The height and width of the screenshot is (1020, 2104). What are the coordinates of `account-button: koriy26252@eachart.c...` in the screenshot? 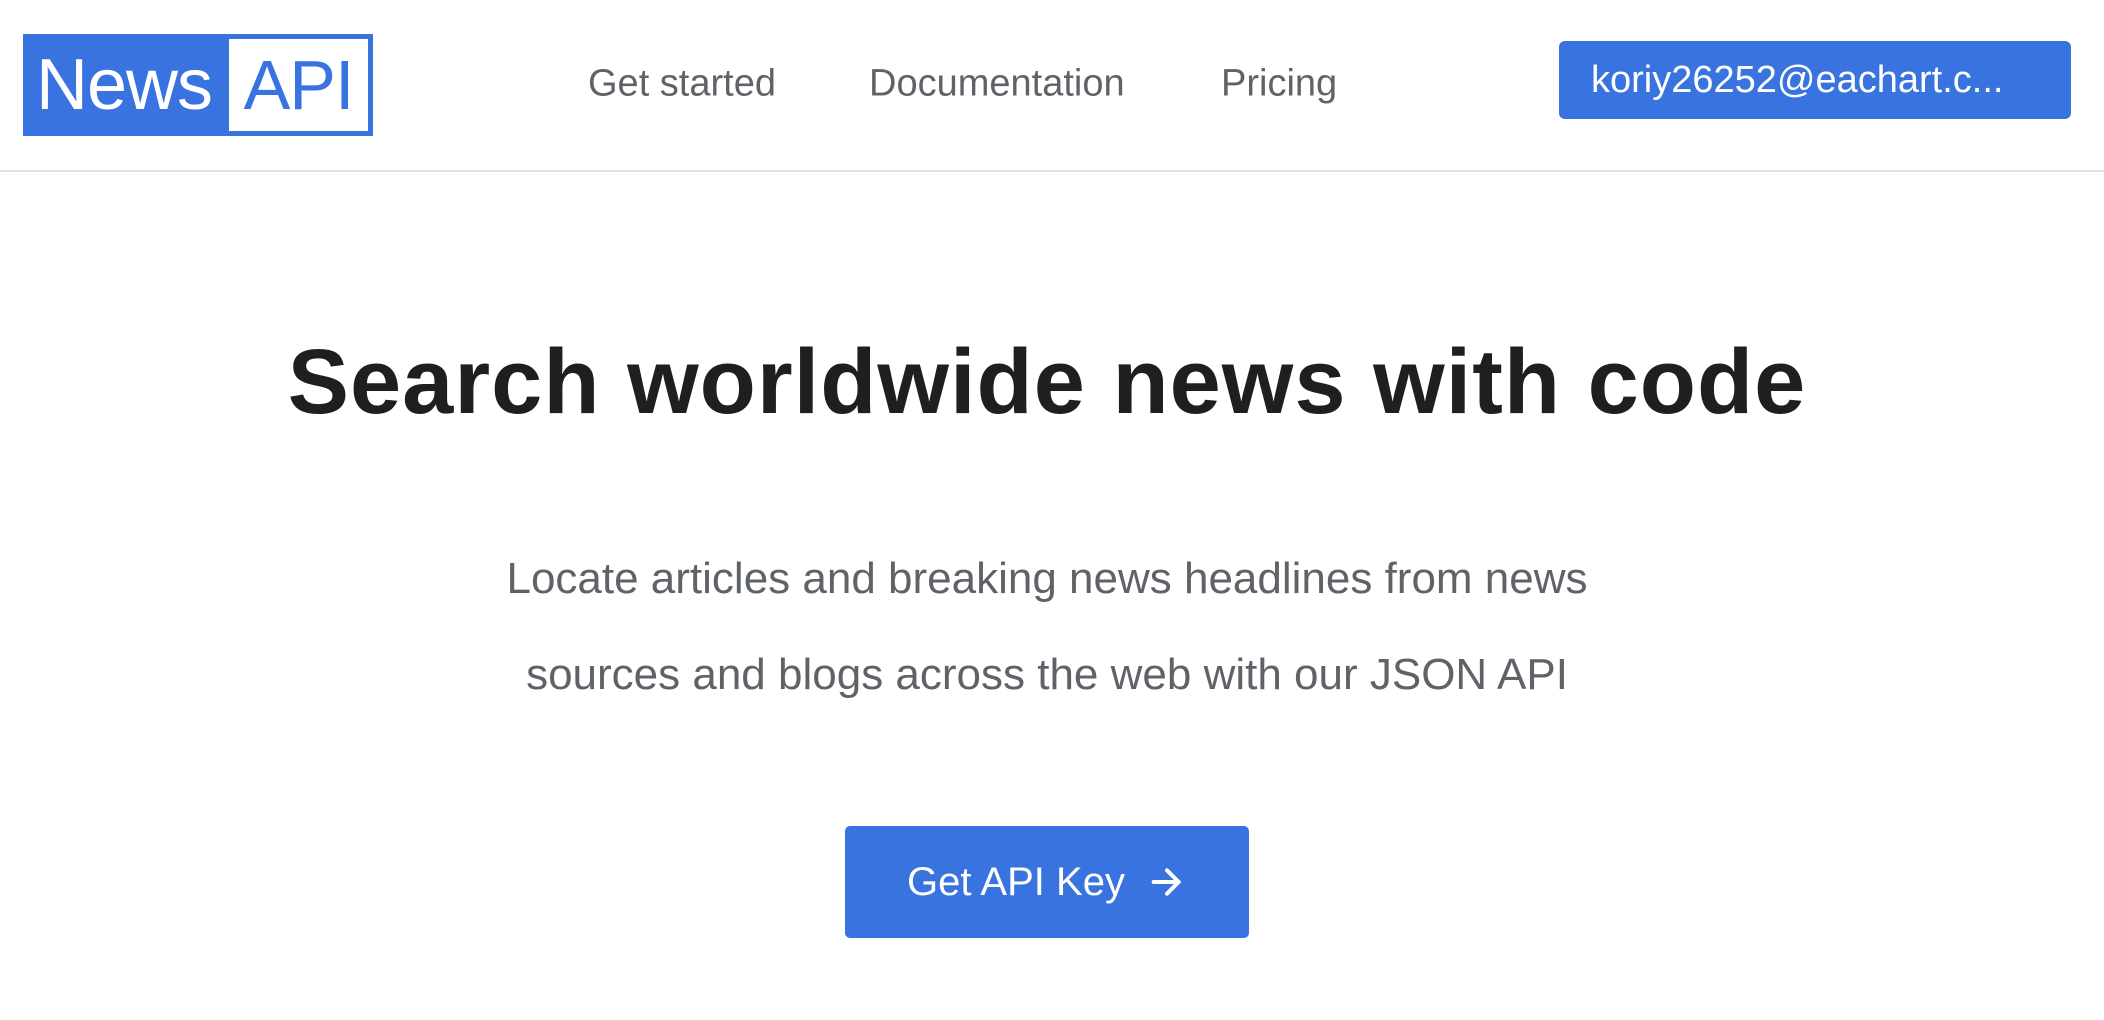 It's located at (1815, 80).